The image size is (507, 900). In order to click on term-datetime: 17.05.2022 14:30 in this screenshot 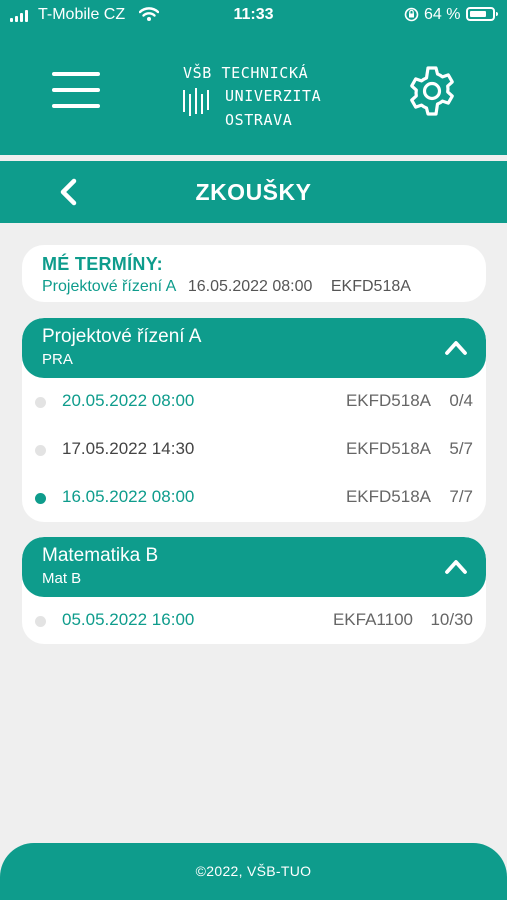, I will do `click(128, 448)`.